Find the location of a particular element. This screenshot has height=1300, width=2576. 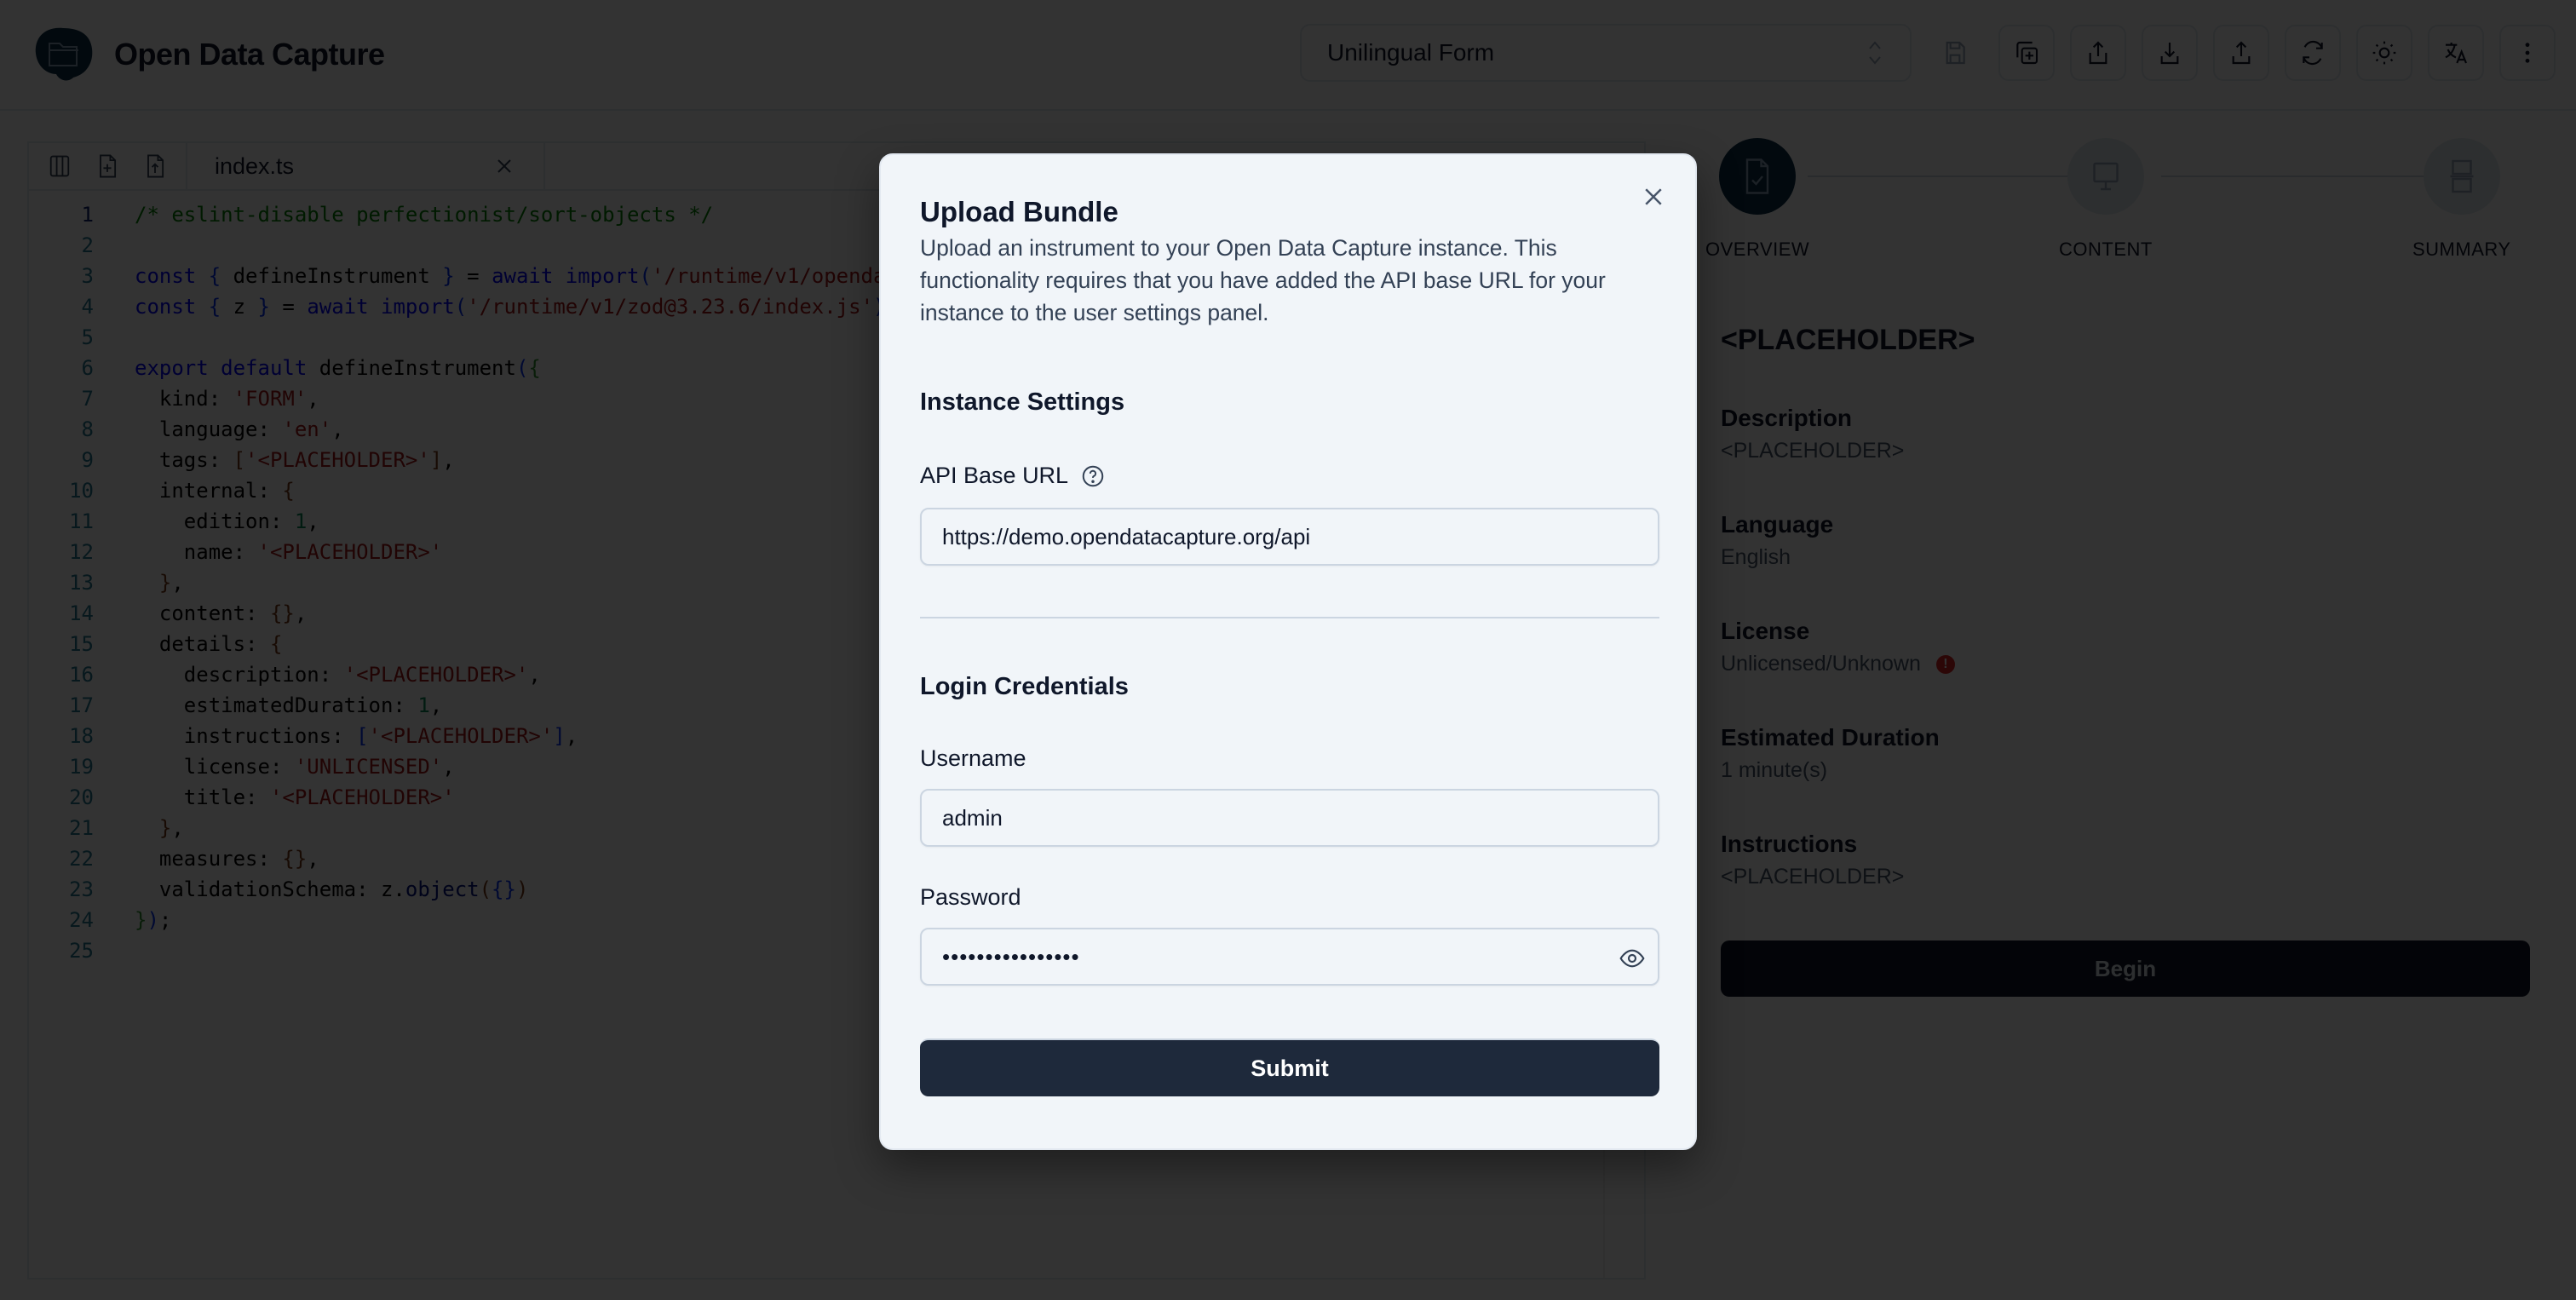

username-input: admin is located at coordinates (1289, 818).